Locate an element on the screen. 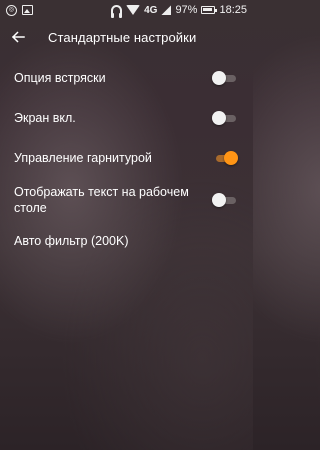  setting-screen-on: Экран вкл. is located at coordinates (126, 118).